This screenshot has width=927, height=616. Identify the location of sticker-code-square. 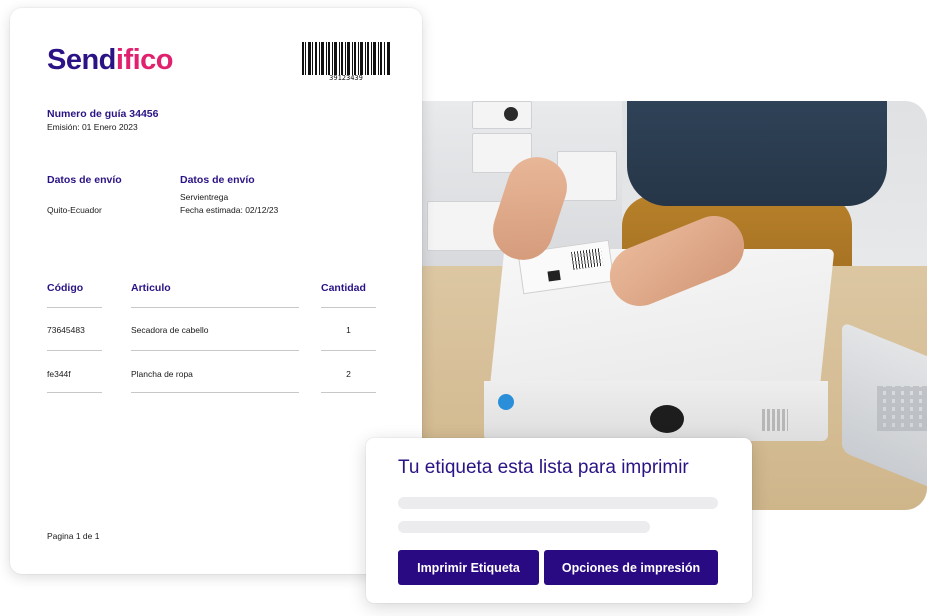
(554, 275).